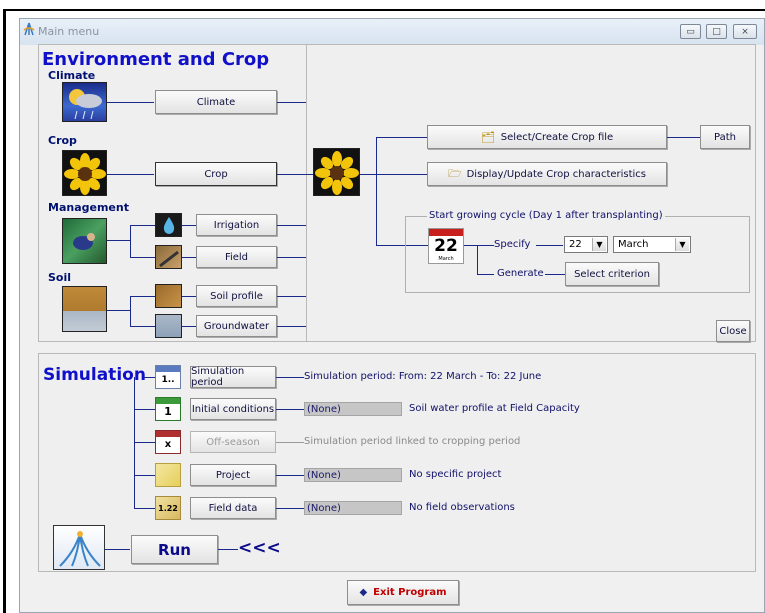 This screenshot has width=765, height=613. Describe the element at coordinates (512, 244) in the screenshot. I see `specify-label: Specify` at that location.